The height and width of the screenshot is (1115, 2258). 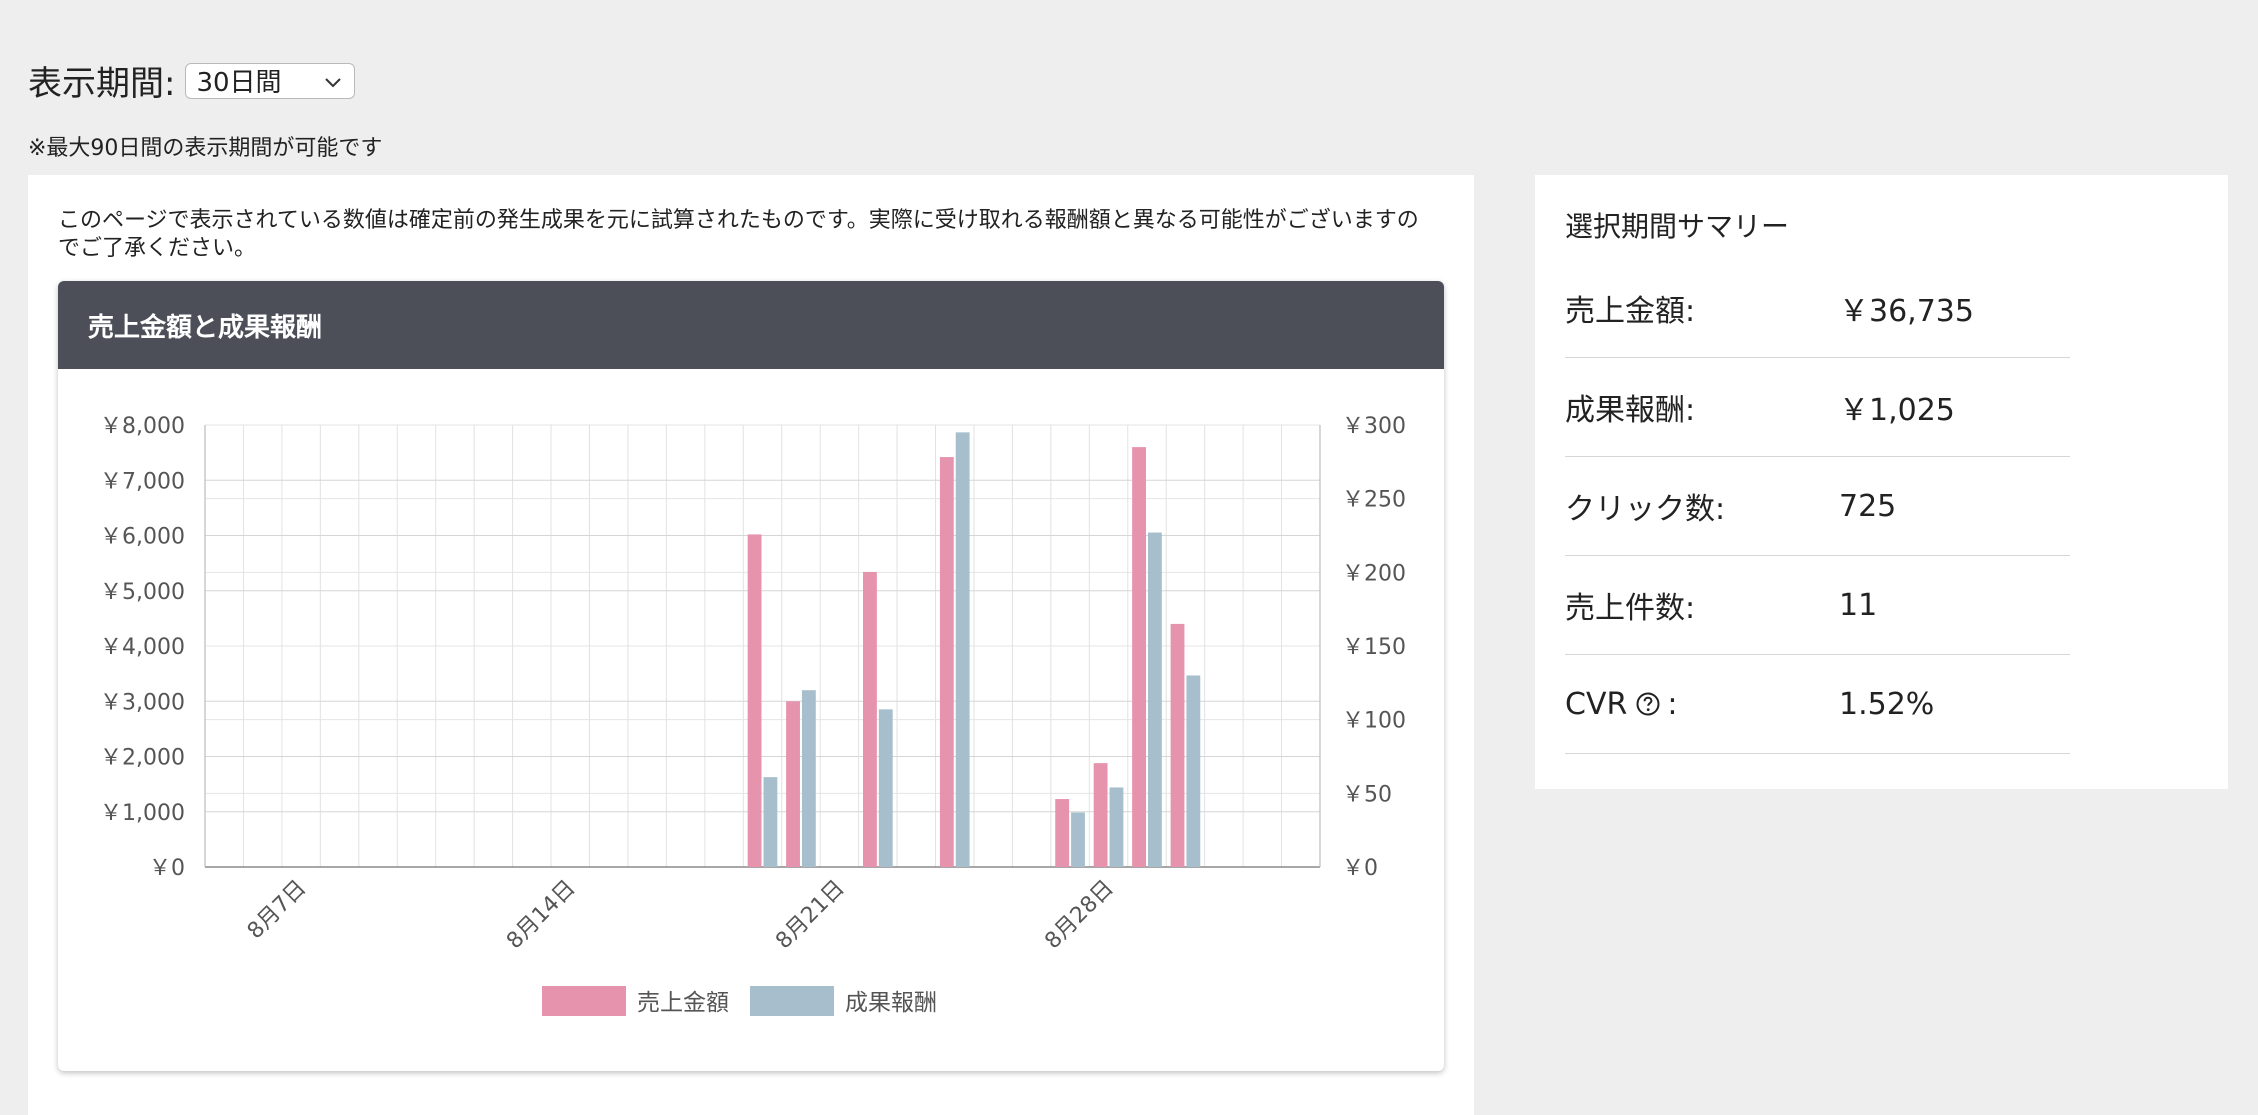 What do you see at coordinates (1630, 410) in the screenshot?
I see `summary-label: 成果報酬:` at bounding box center [1630, 410].